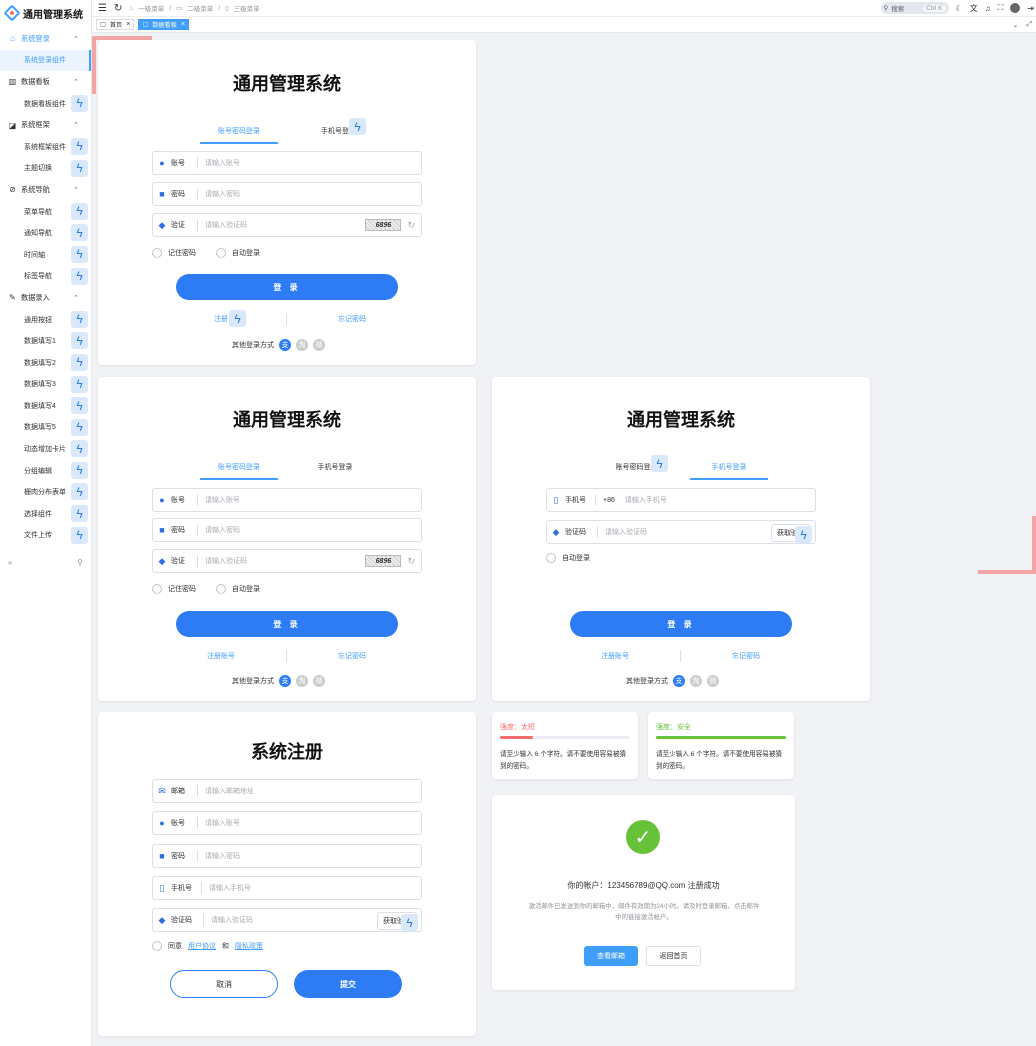 The height and width of the screenshot is (1046, 1036). What do you see at coordinates (45, 385) in the screenshot?
I see `sidebar-item: 数据填写3 ϟ` at bounding box center [45, 385].